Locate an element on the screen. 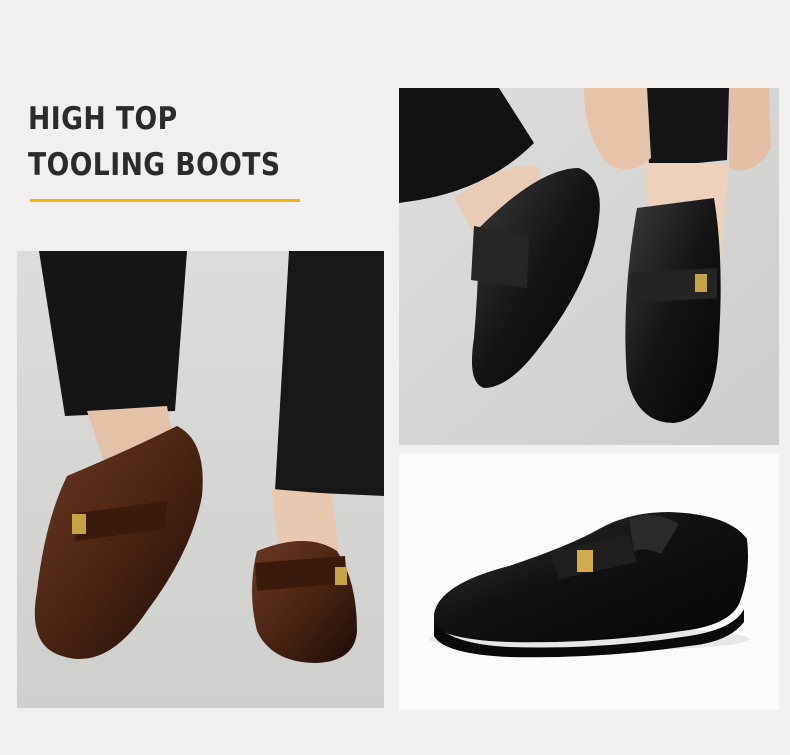 The height and width of the screenshot is (755, 790). accent-underline is located at coordinates (165, 200).